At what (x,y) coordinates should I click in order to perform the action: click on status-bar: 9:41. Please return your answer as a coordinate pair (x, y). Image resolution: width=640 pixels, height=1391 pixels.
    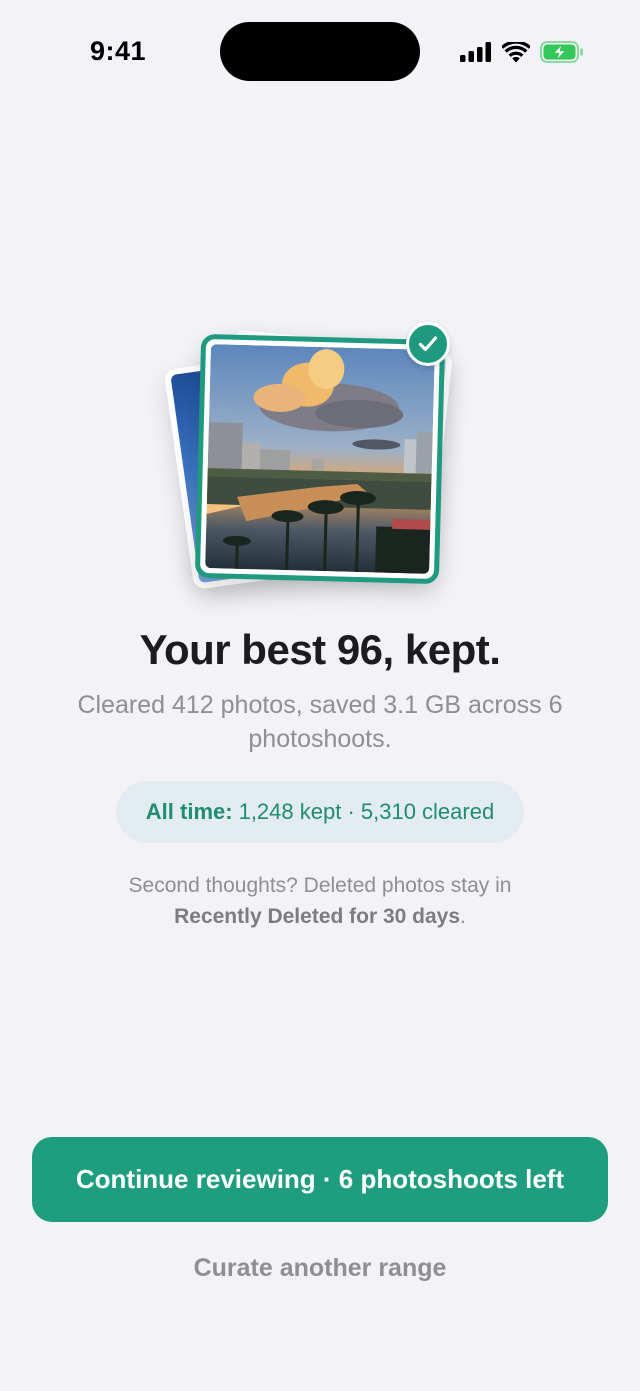
    Looking at the image, I should click on (320, 50).